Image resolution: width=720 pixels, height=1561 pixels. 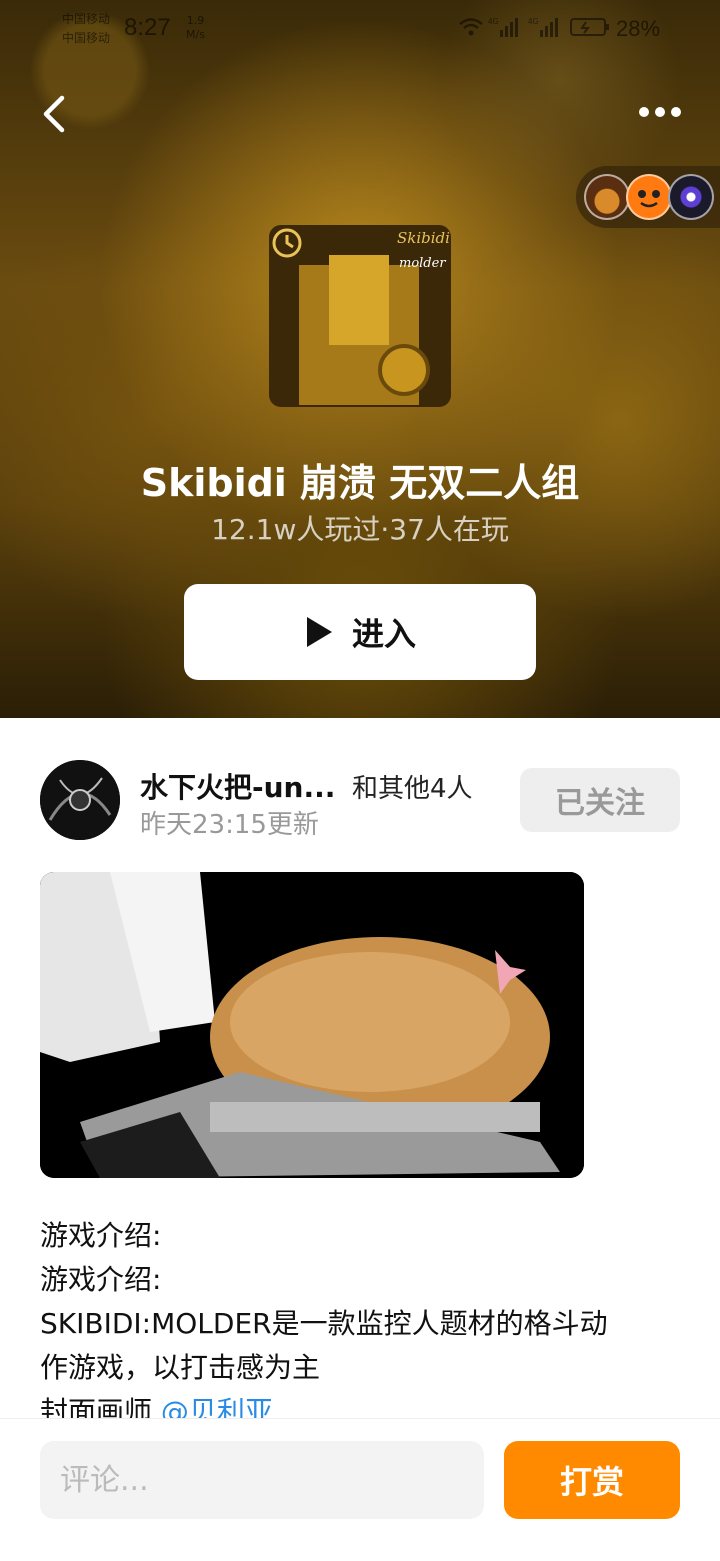 I want to click on follow-button: 已关注, so click(x=600, y=800).